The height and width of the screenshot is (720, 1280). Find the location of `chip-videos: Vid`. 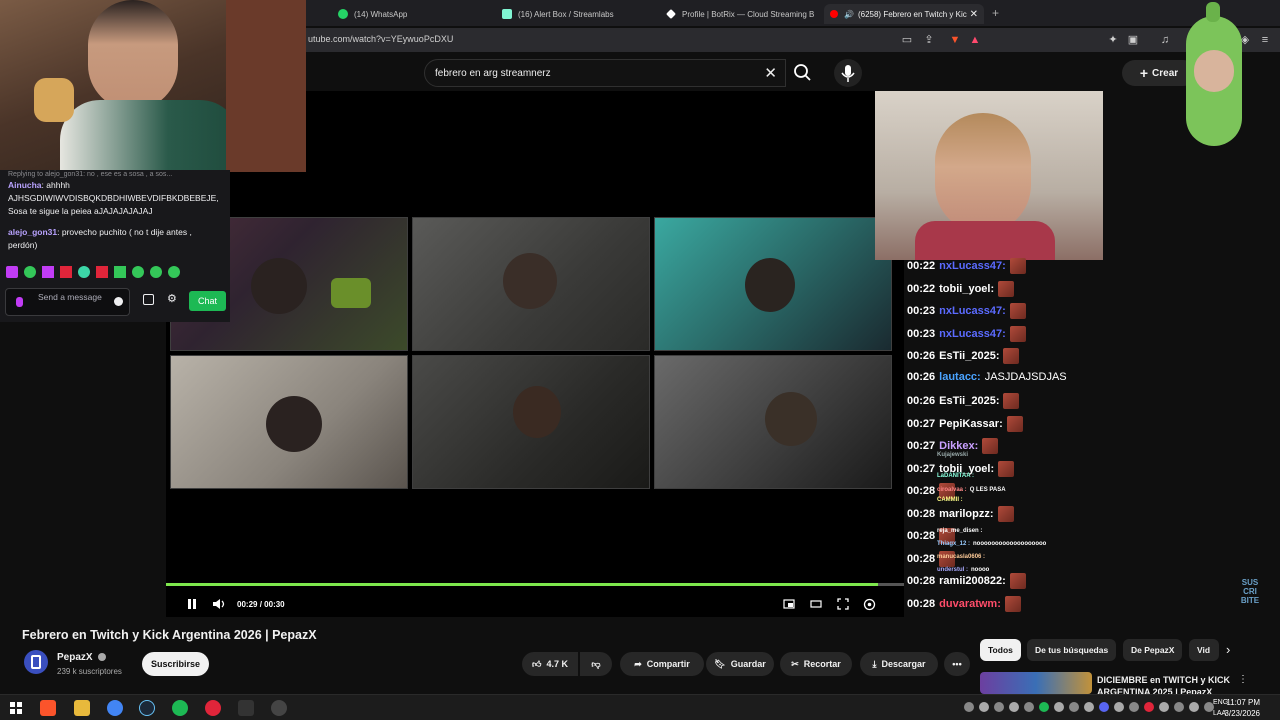

chip-videos: Vid is located at coordinates (1204, 650).